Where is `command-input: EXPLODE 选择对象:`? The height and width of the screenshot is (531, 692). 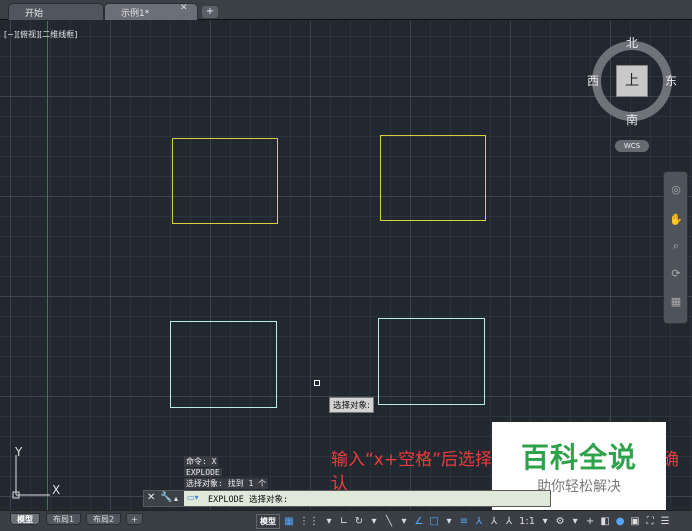 command-input: EXPLODE 选择对象: is located at coordinates (248, 499).